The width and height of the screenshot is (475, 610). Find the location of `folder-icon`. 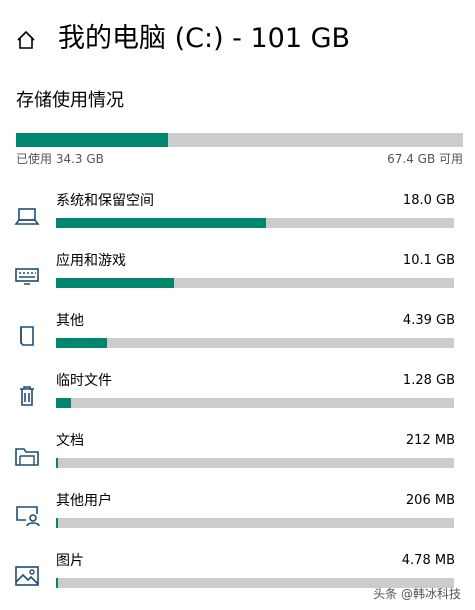

folder-icon is located at coordinates (27, 457).